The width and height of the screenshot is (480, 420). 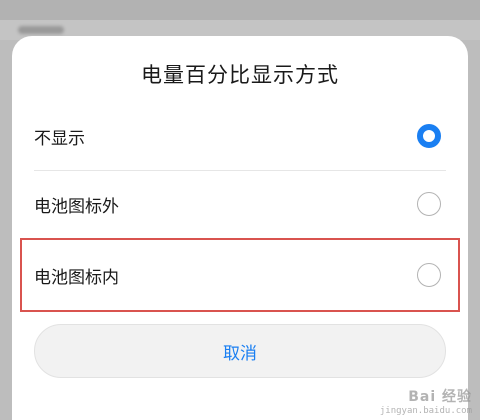 I want to click on background-app-header, so click(x=240, y=20).